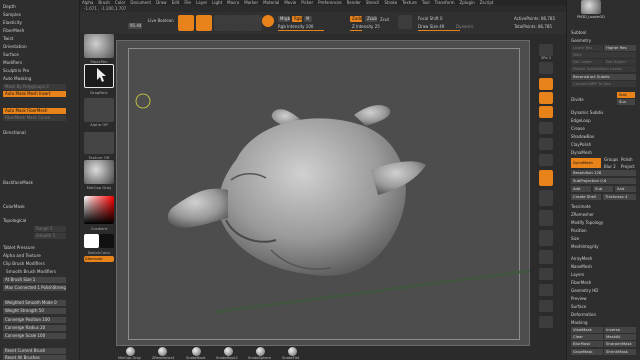 This screenshot has width=640, height=360. What do you see at coordinates (546, 238) in the screenshot?
I see `rotate-button` at bounding box center [546, 238].